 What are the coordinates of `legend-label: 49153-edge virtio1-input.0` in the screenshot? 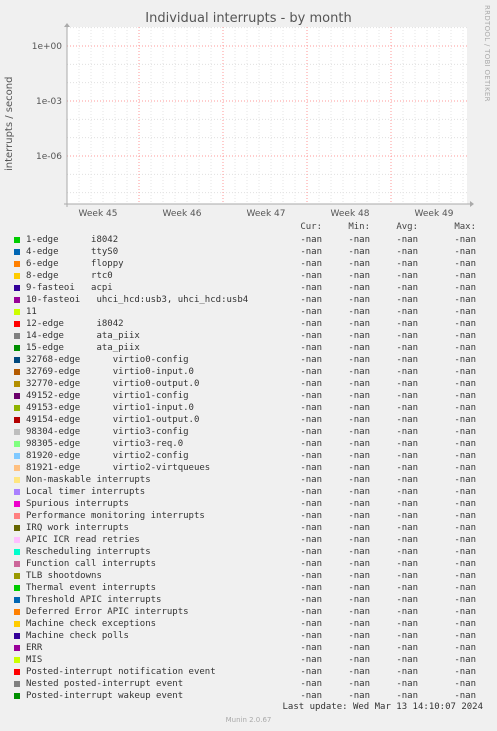 It's located at (110, 408).